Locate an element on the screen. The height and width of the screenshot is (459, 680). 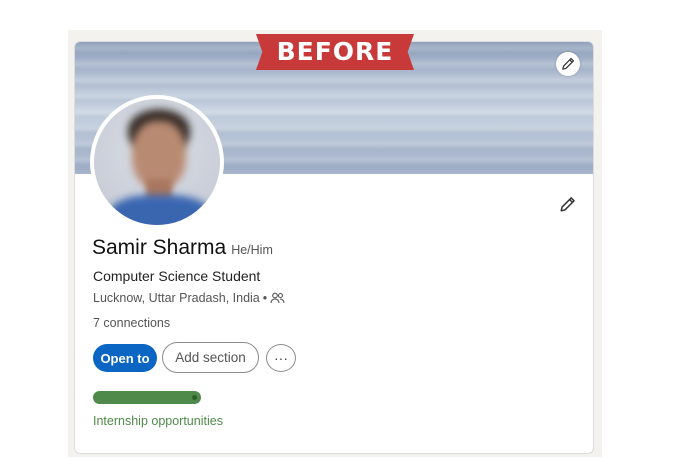
profile-photo is located at coordinates (157, 162).